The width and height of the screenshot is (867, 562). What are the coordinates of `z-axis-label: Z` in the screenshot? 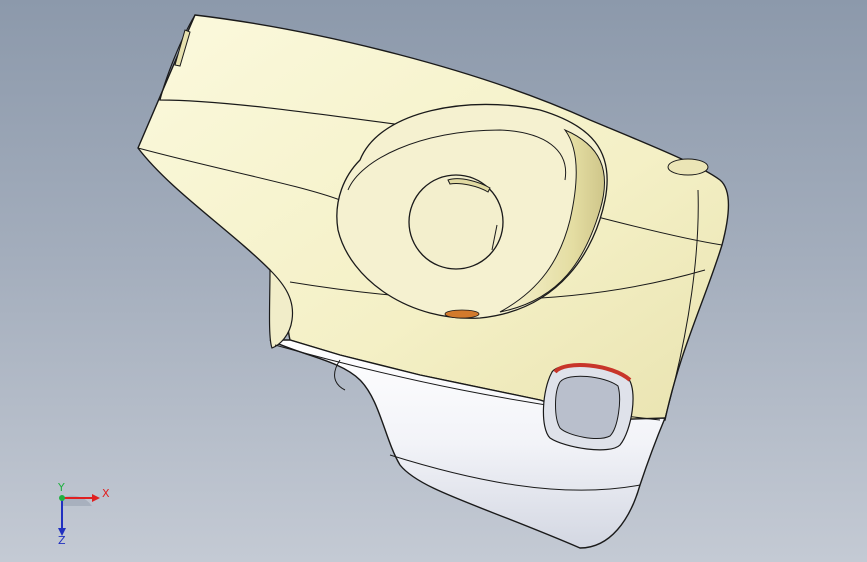 It's located at (62, 540).